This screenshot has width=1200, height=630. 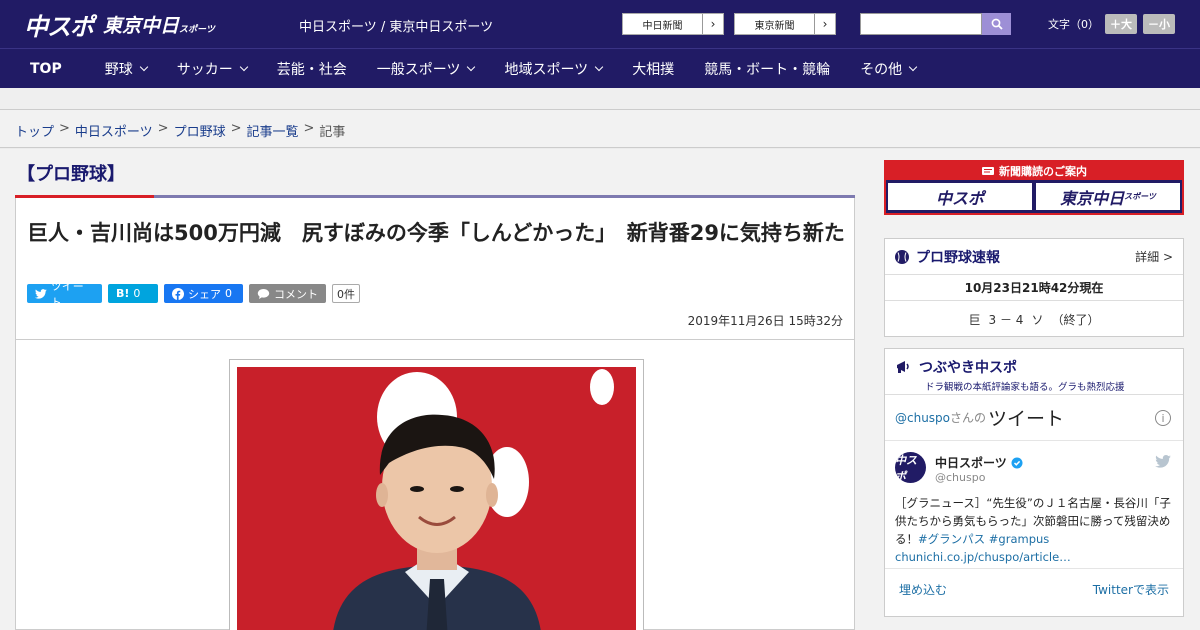 I want to click on site-logo: 中スポ 東京中日スポーツ, so click(x=119, y=25).